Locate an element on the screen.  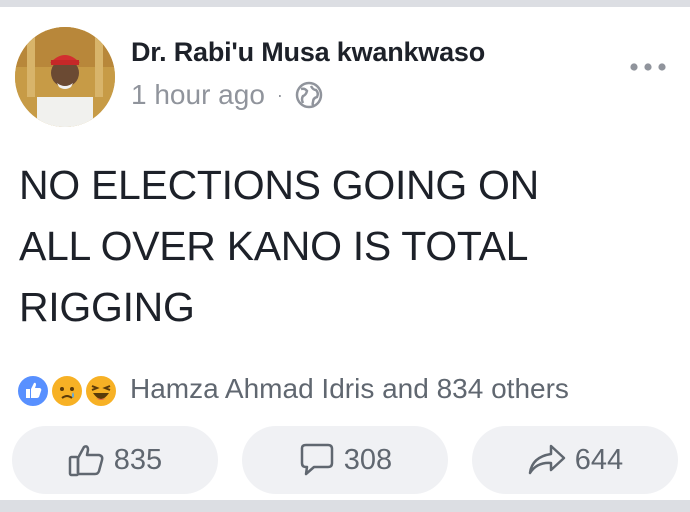
post-meta: 1 hour ago · is located at coordinates (227, 95).